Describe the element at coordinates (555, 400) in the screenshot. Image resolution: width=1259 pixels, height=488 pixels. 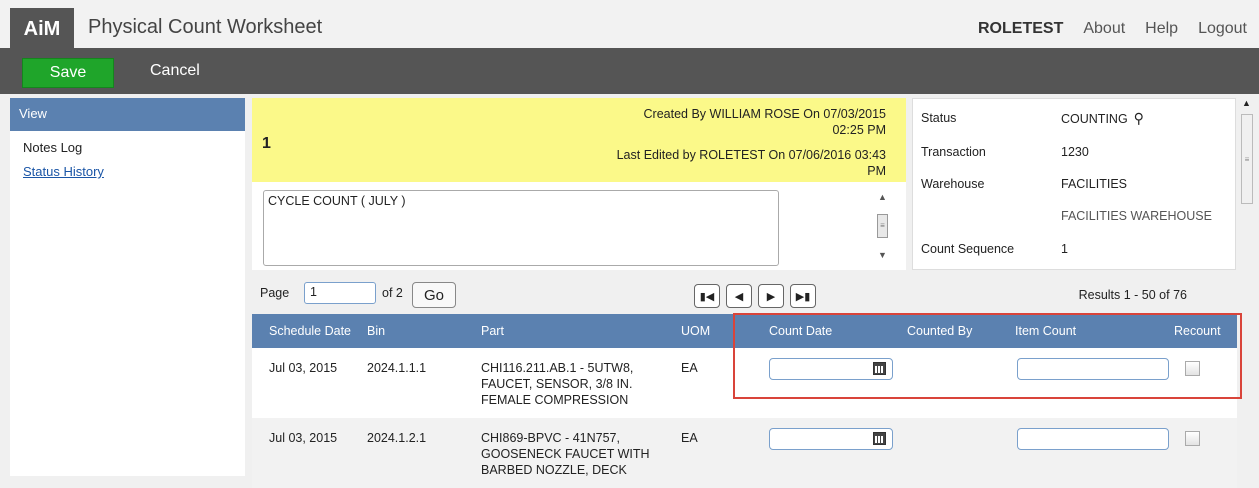
I see `part-line: FEMALE COMPRESSION` at that location.